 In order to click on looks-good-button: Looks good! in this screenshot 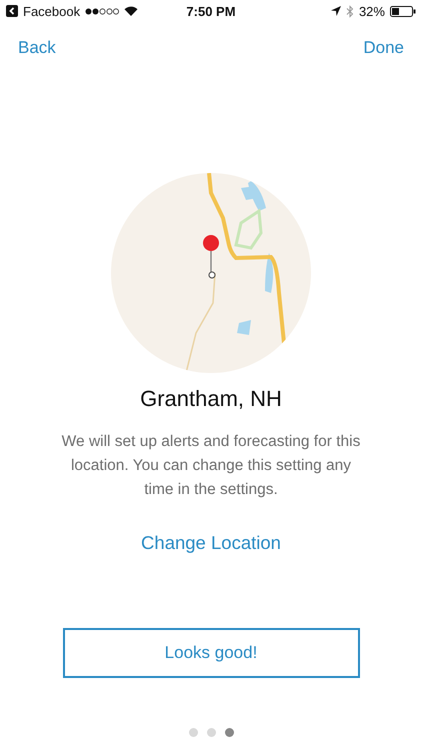, I will do `click(211, 653)`.